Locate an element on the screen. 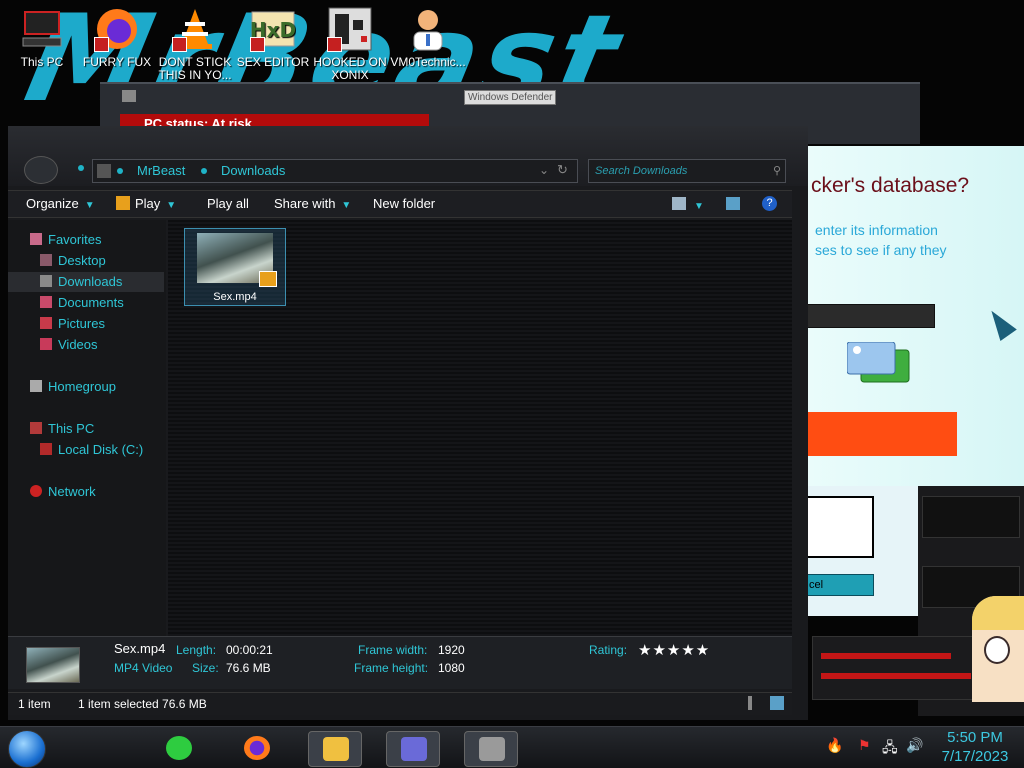 The image size is (1024, 768). taskbar-wall-app is located at coordinates (491, 749).